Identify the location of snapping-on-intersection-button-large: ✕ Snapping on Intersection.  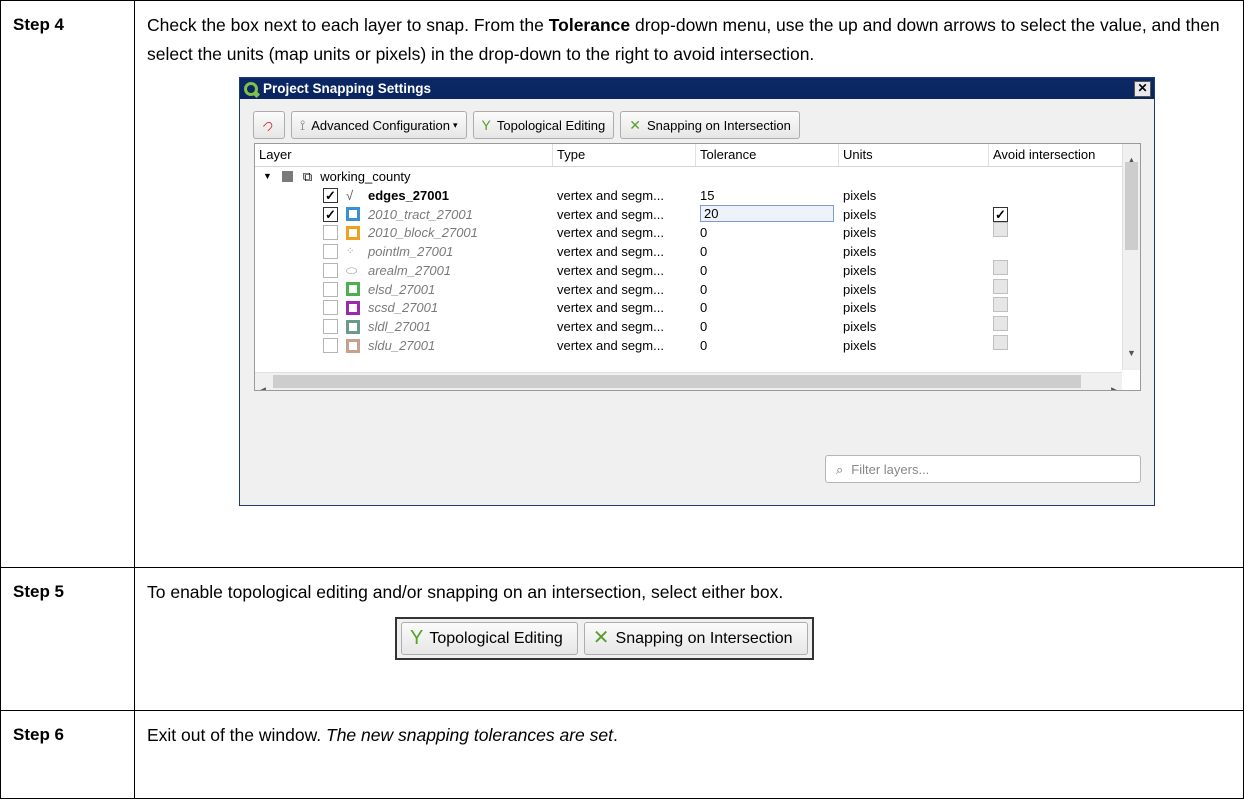
(695, 638).